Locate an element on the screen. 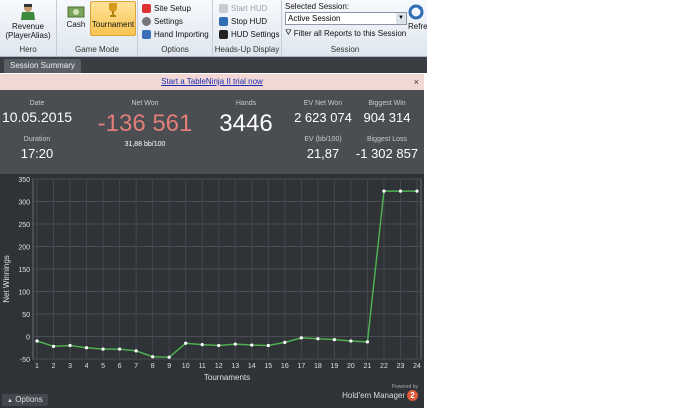 The image size is (700, 408). hand-importing-item: Hand Importing is located at coordinates (175, 34).